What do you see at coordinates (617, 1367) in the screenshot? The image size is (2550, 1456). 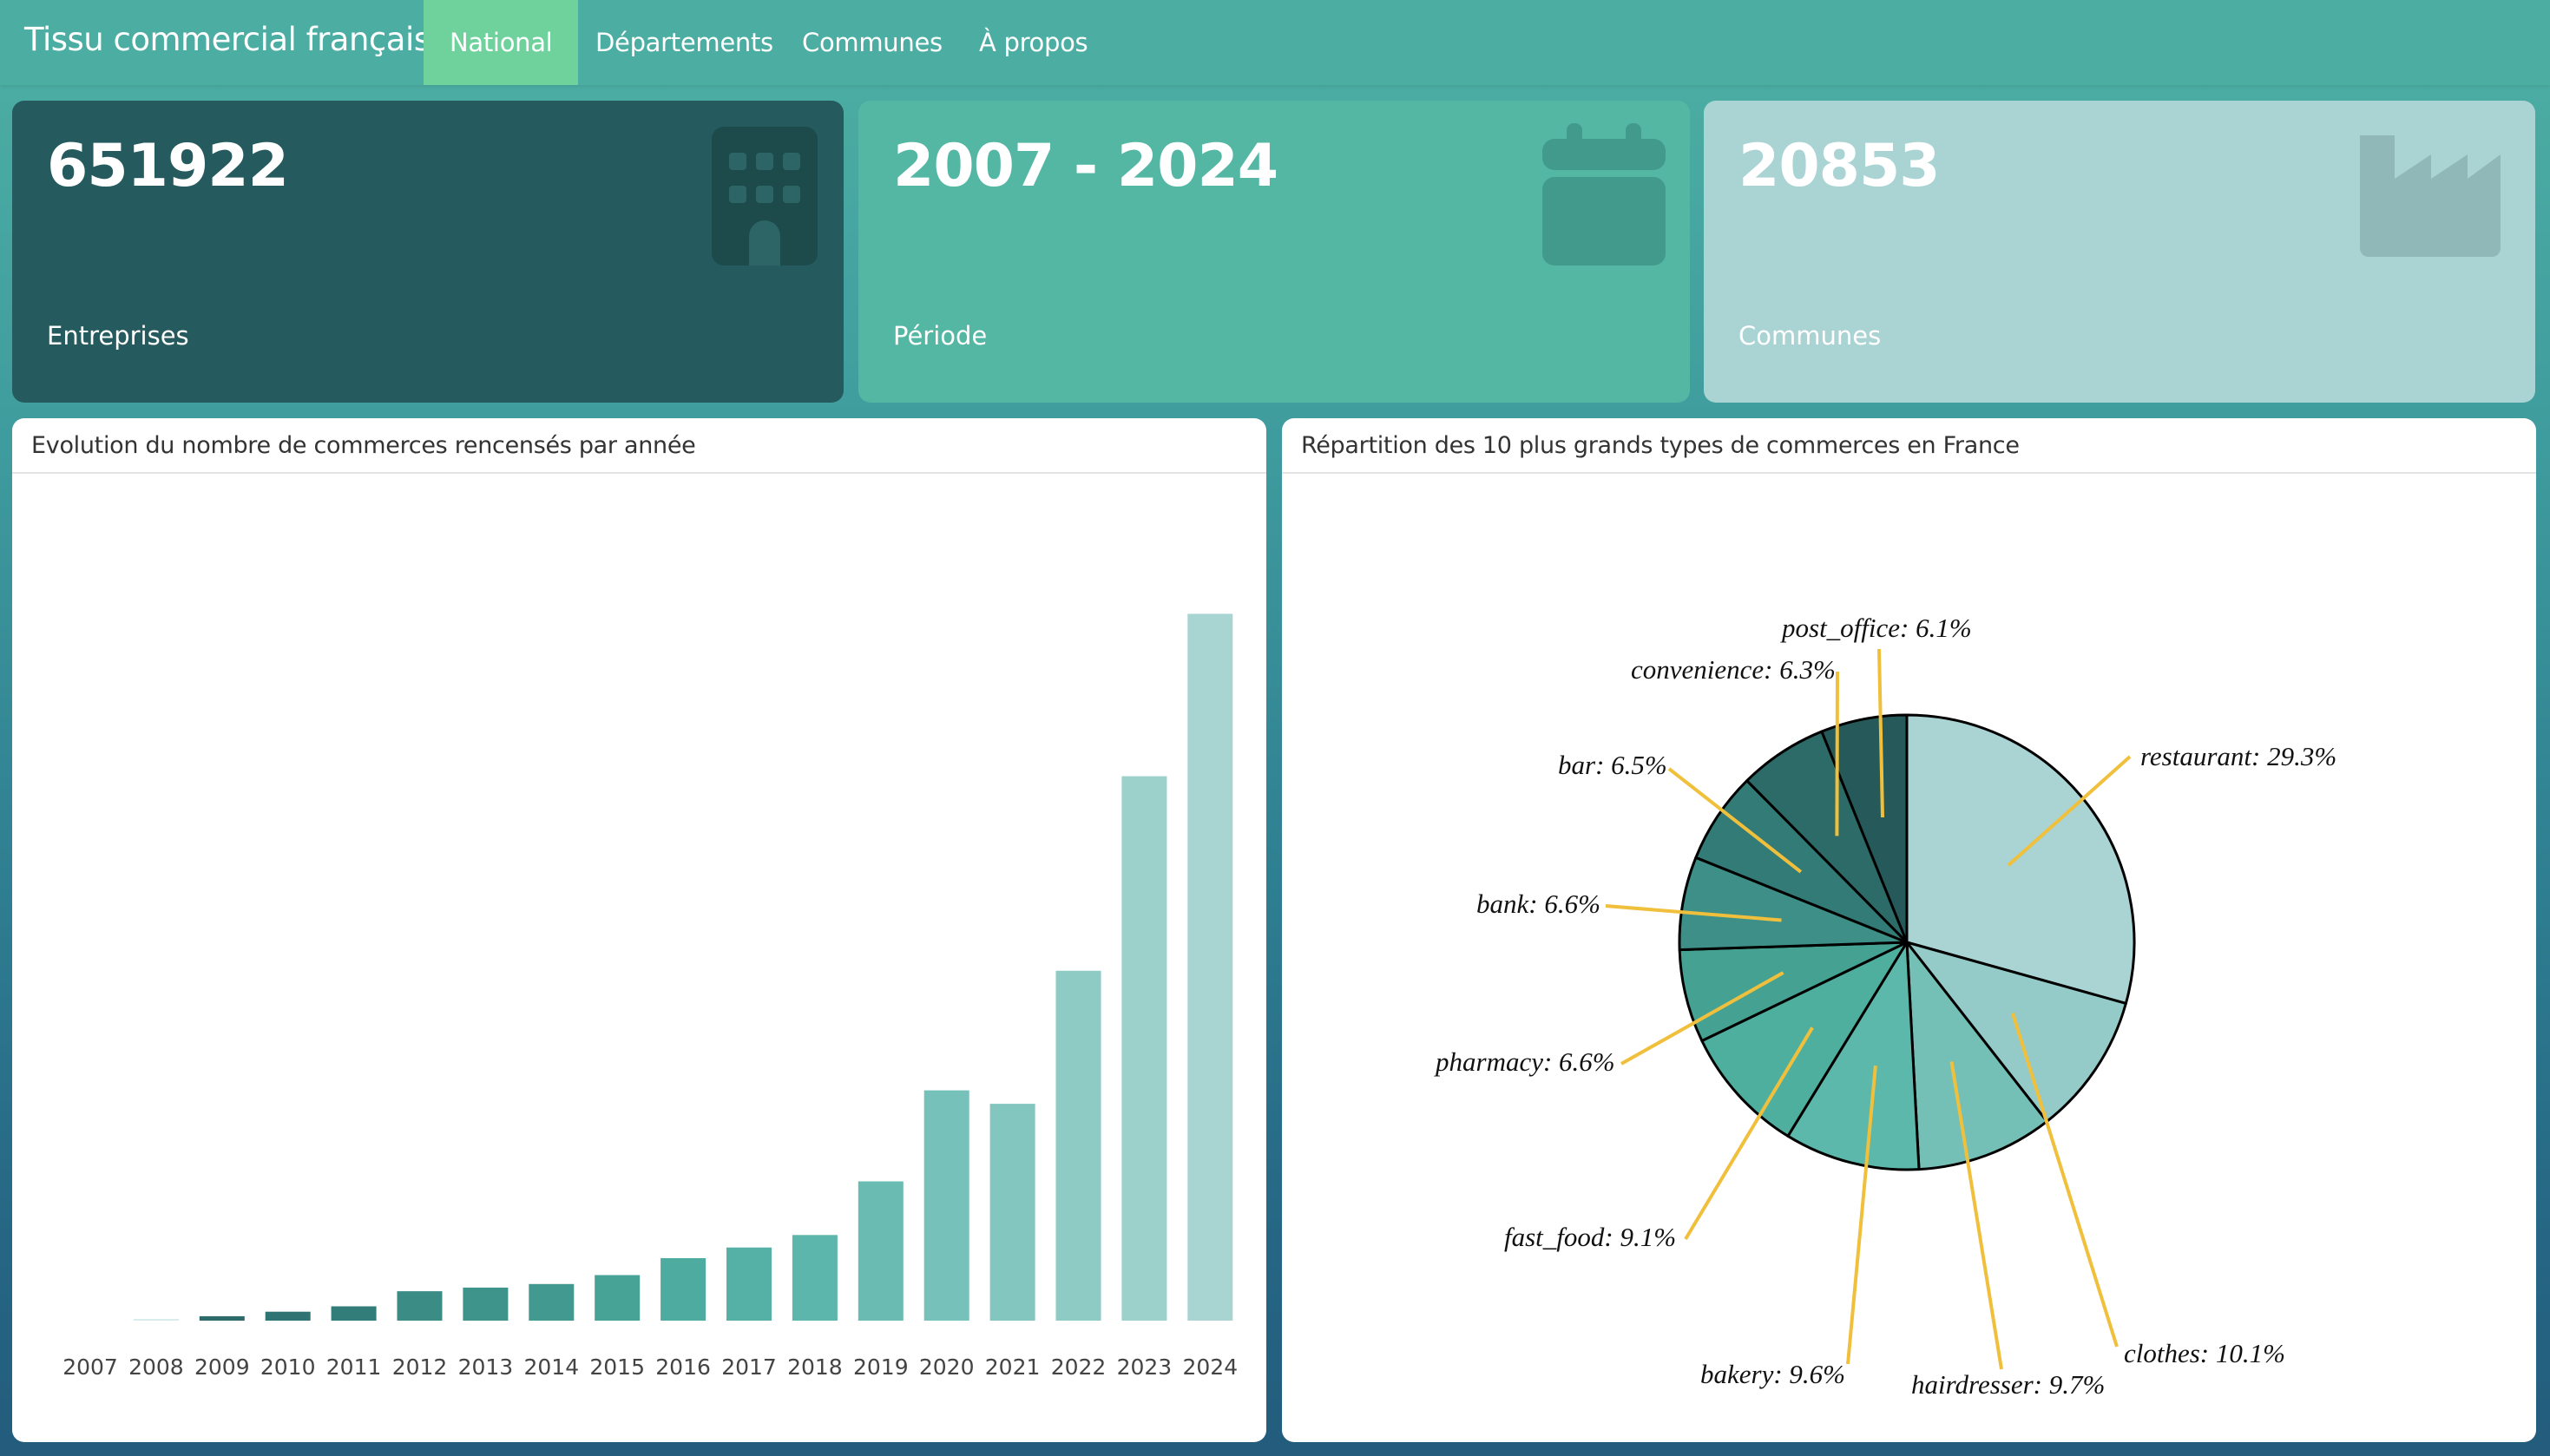 I see `x-tick-label: 2015` at bounding box center [617, 1367].